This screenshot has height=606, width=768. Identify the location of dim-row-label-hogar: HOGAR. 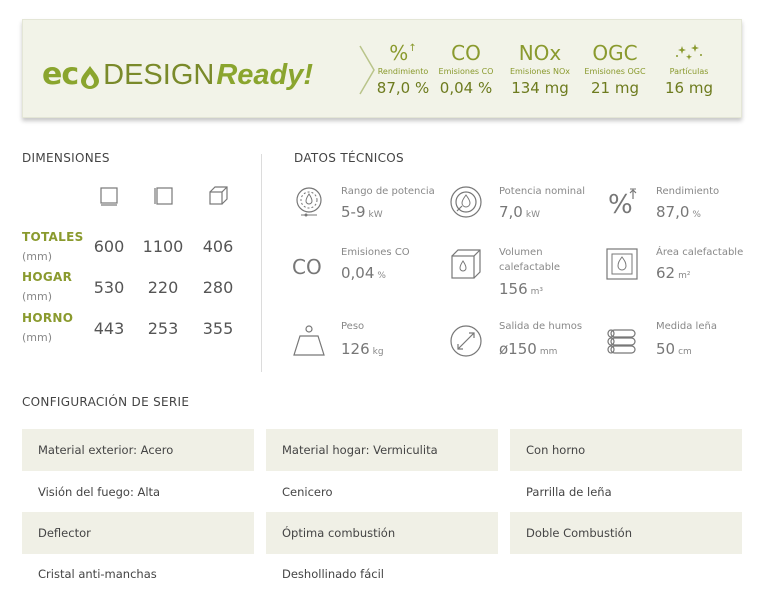
(47, 277).